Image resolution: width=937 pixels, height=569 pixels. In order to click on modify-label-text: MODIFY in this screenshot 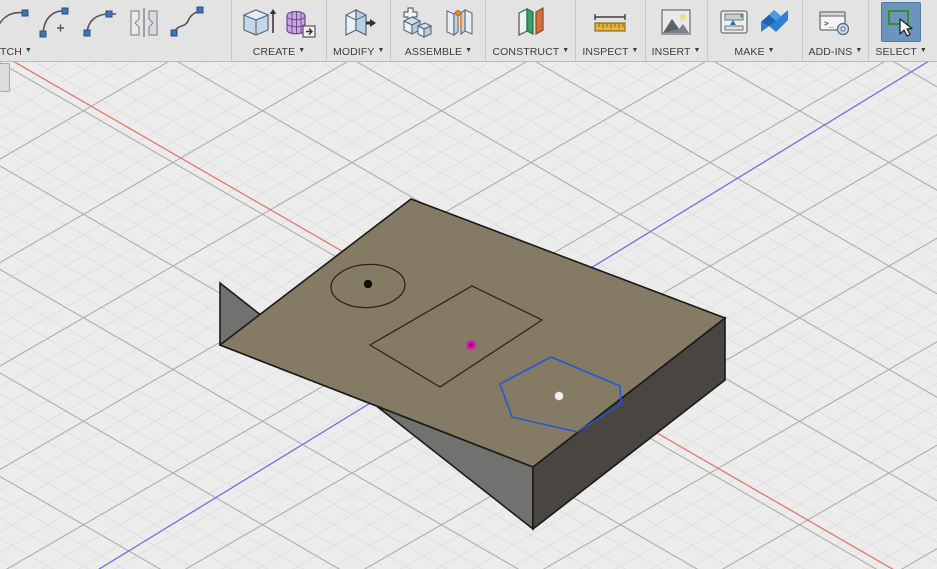, I will do `click(354, 52)`.